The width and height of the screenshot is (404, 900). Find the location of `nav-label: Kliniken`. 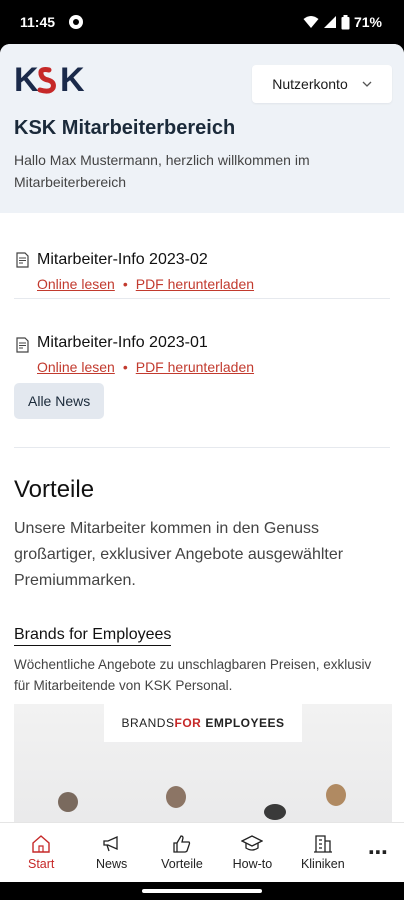

nav-label: Kliniken is located at coordinates (322, 863).